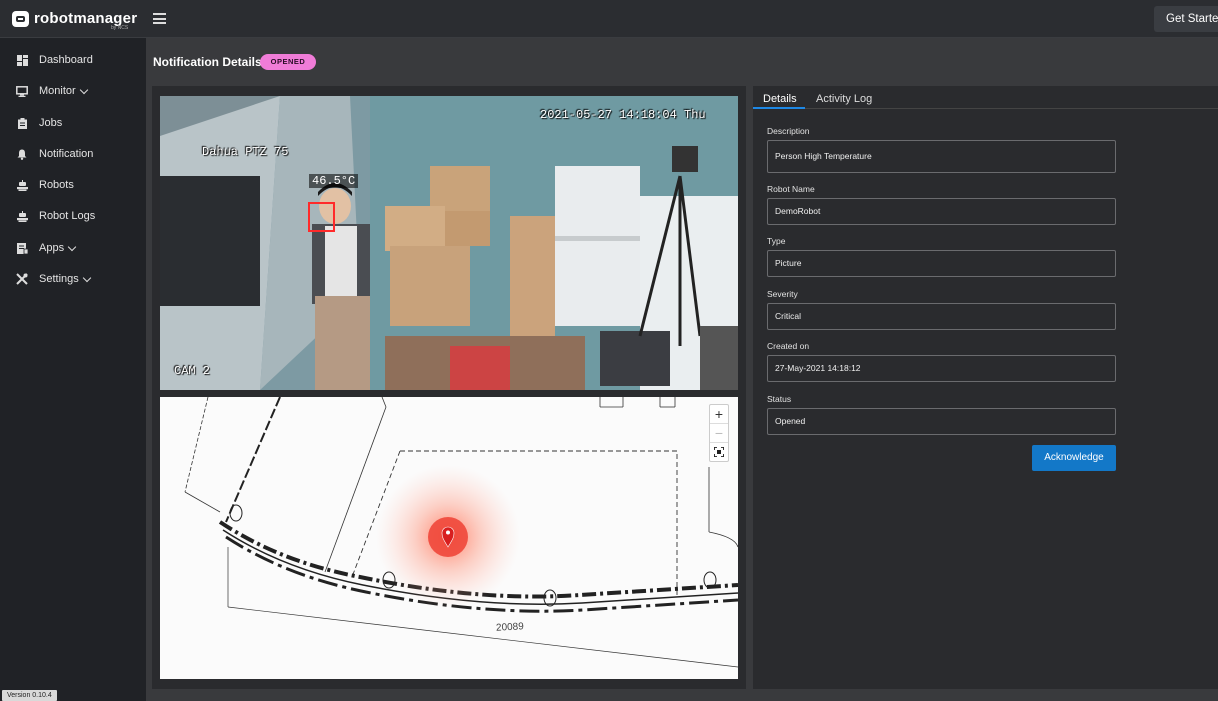 Image resolution: width=1218 pixels, height=701 pixels. I want to click on created-on-label: Created on, so click(788, 346).